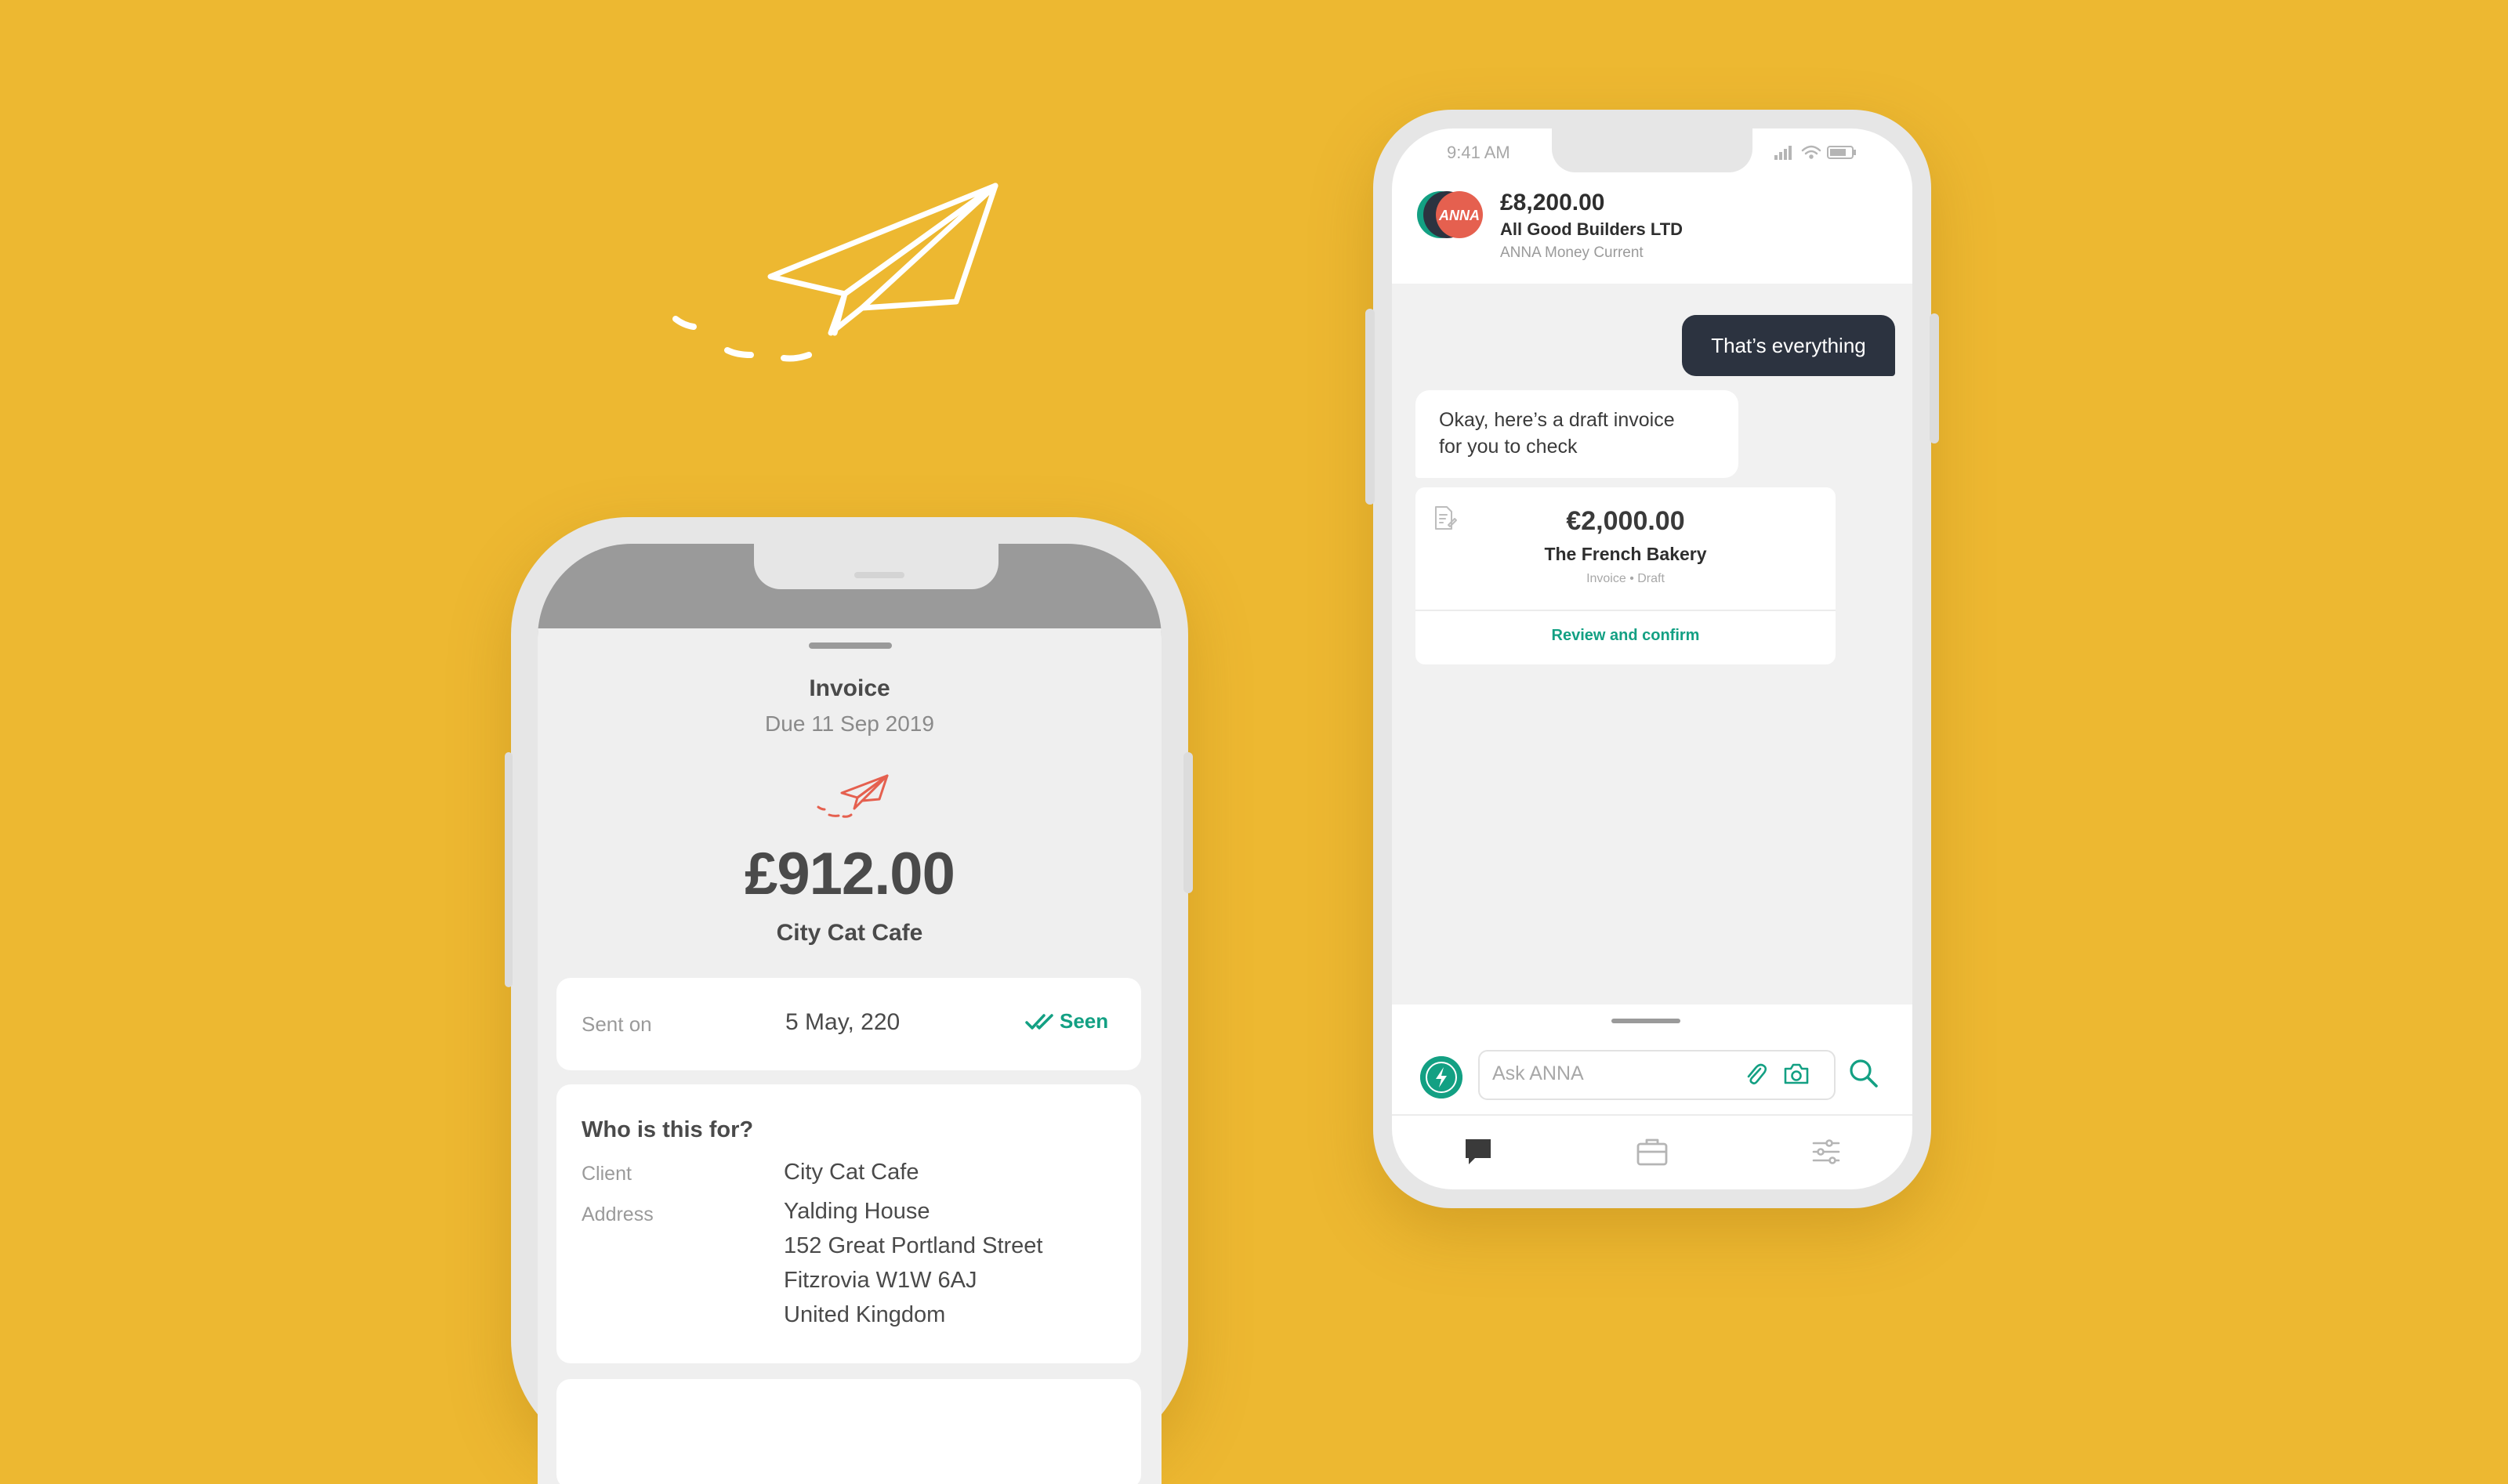 The height and width of the screenshot is (1484, 2508). Describe the element at coordinates (1788, 345) in the screenshot. I see `user-message-bubble: That’s everything` at that location.